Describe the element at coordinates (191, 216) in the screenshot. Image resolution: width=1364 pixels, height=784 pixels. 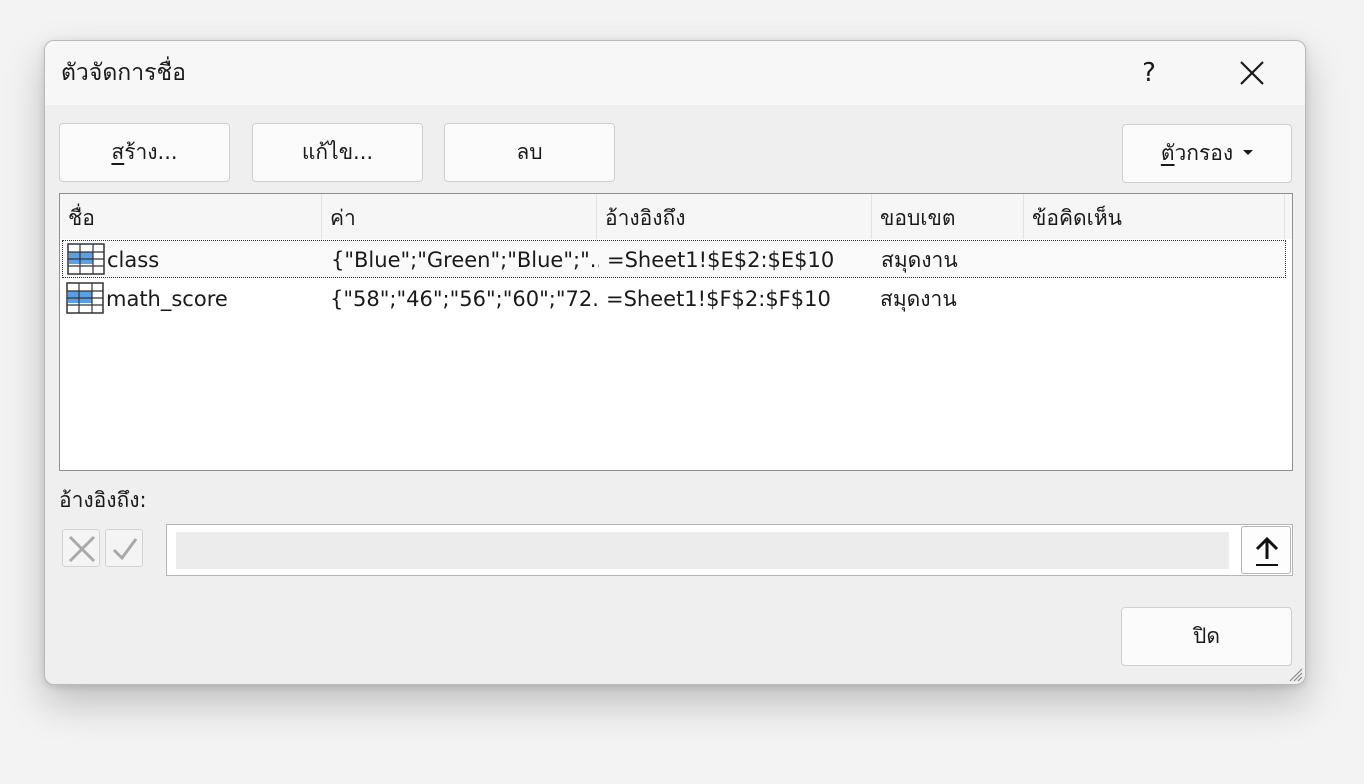
I see `column-header-name: ชื่อ` at that location.